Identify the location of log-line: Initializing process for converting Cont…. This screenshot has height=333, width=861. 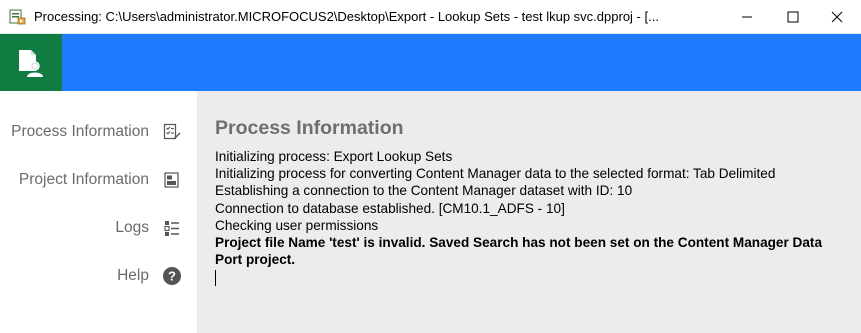
(495, 174).